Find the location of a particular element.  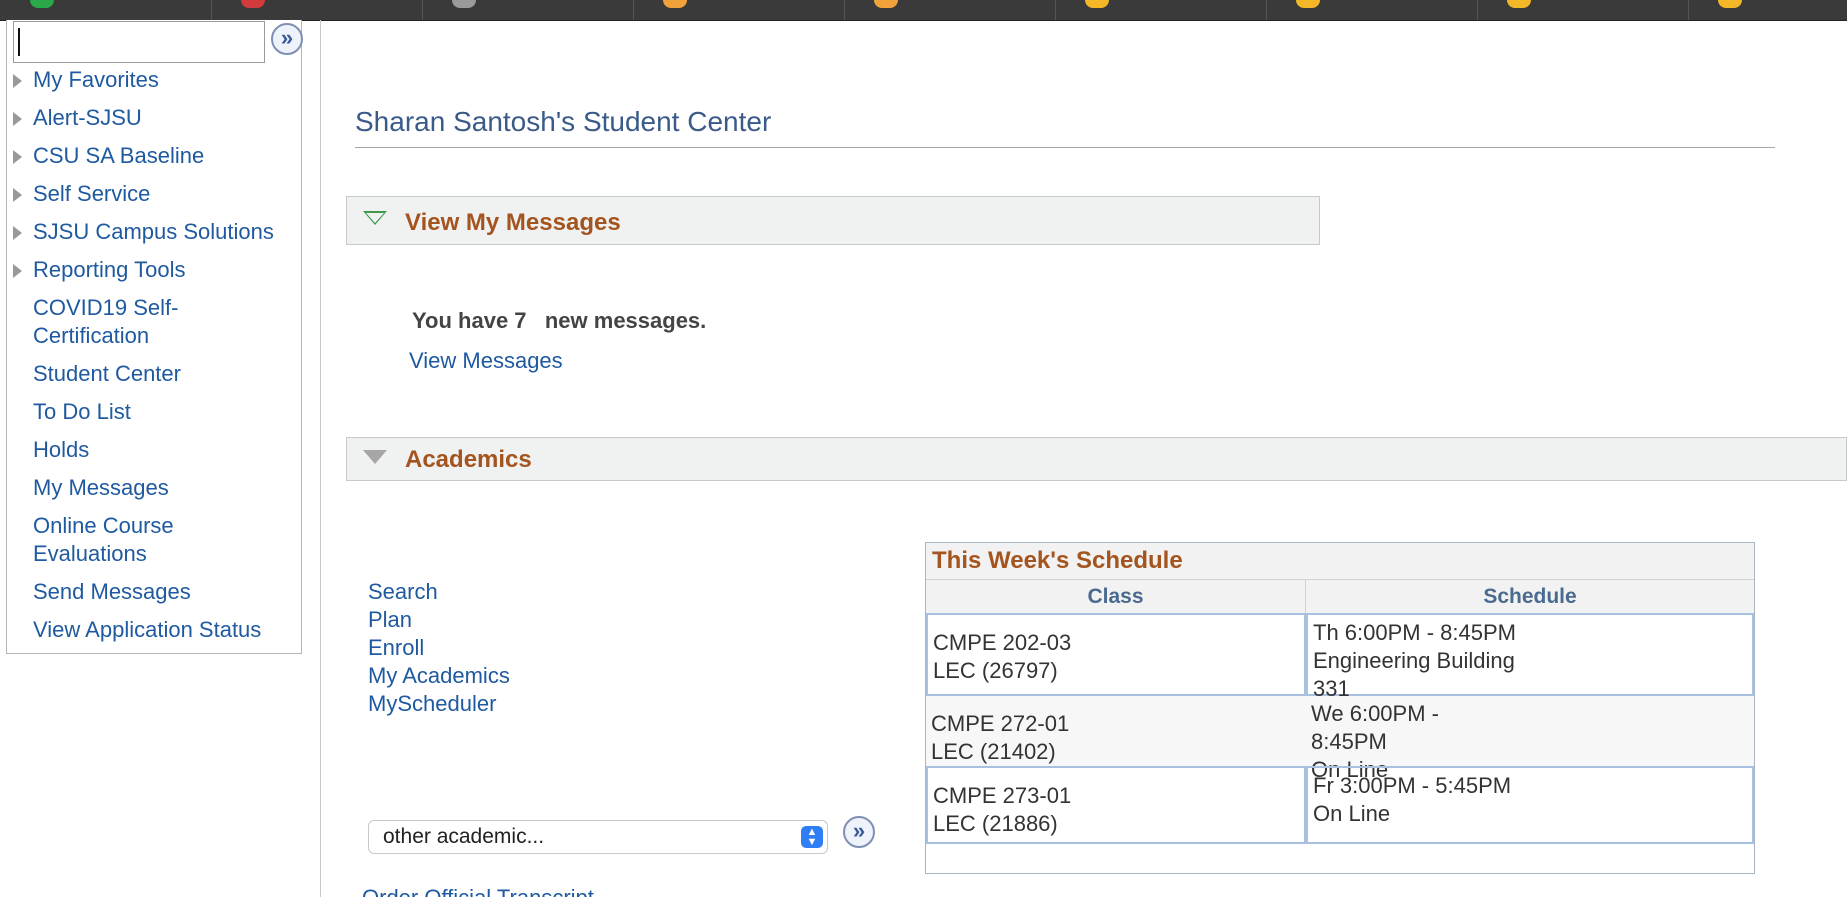

nav-item-label: Reporting Tools is located at coordinates (109, 269).